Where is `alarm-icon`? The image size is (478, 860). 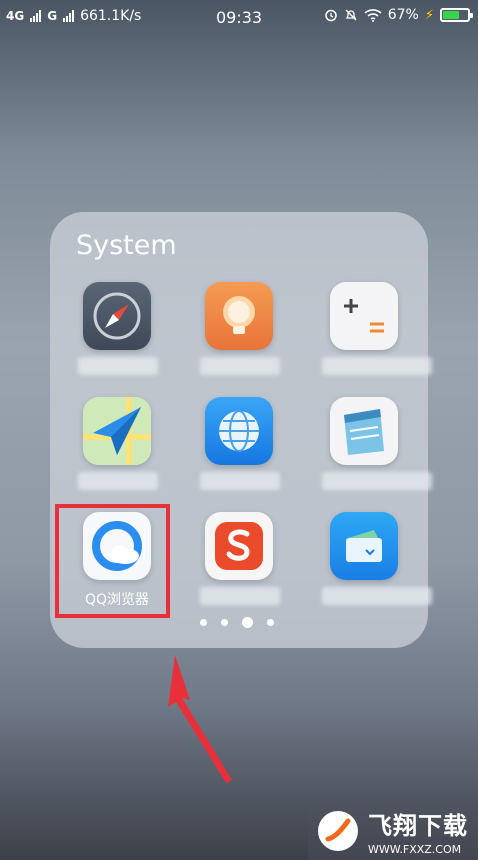
alarm-icon is located at coordinates (330, 15).